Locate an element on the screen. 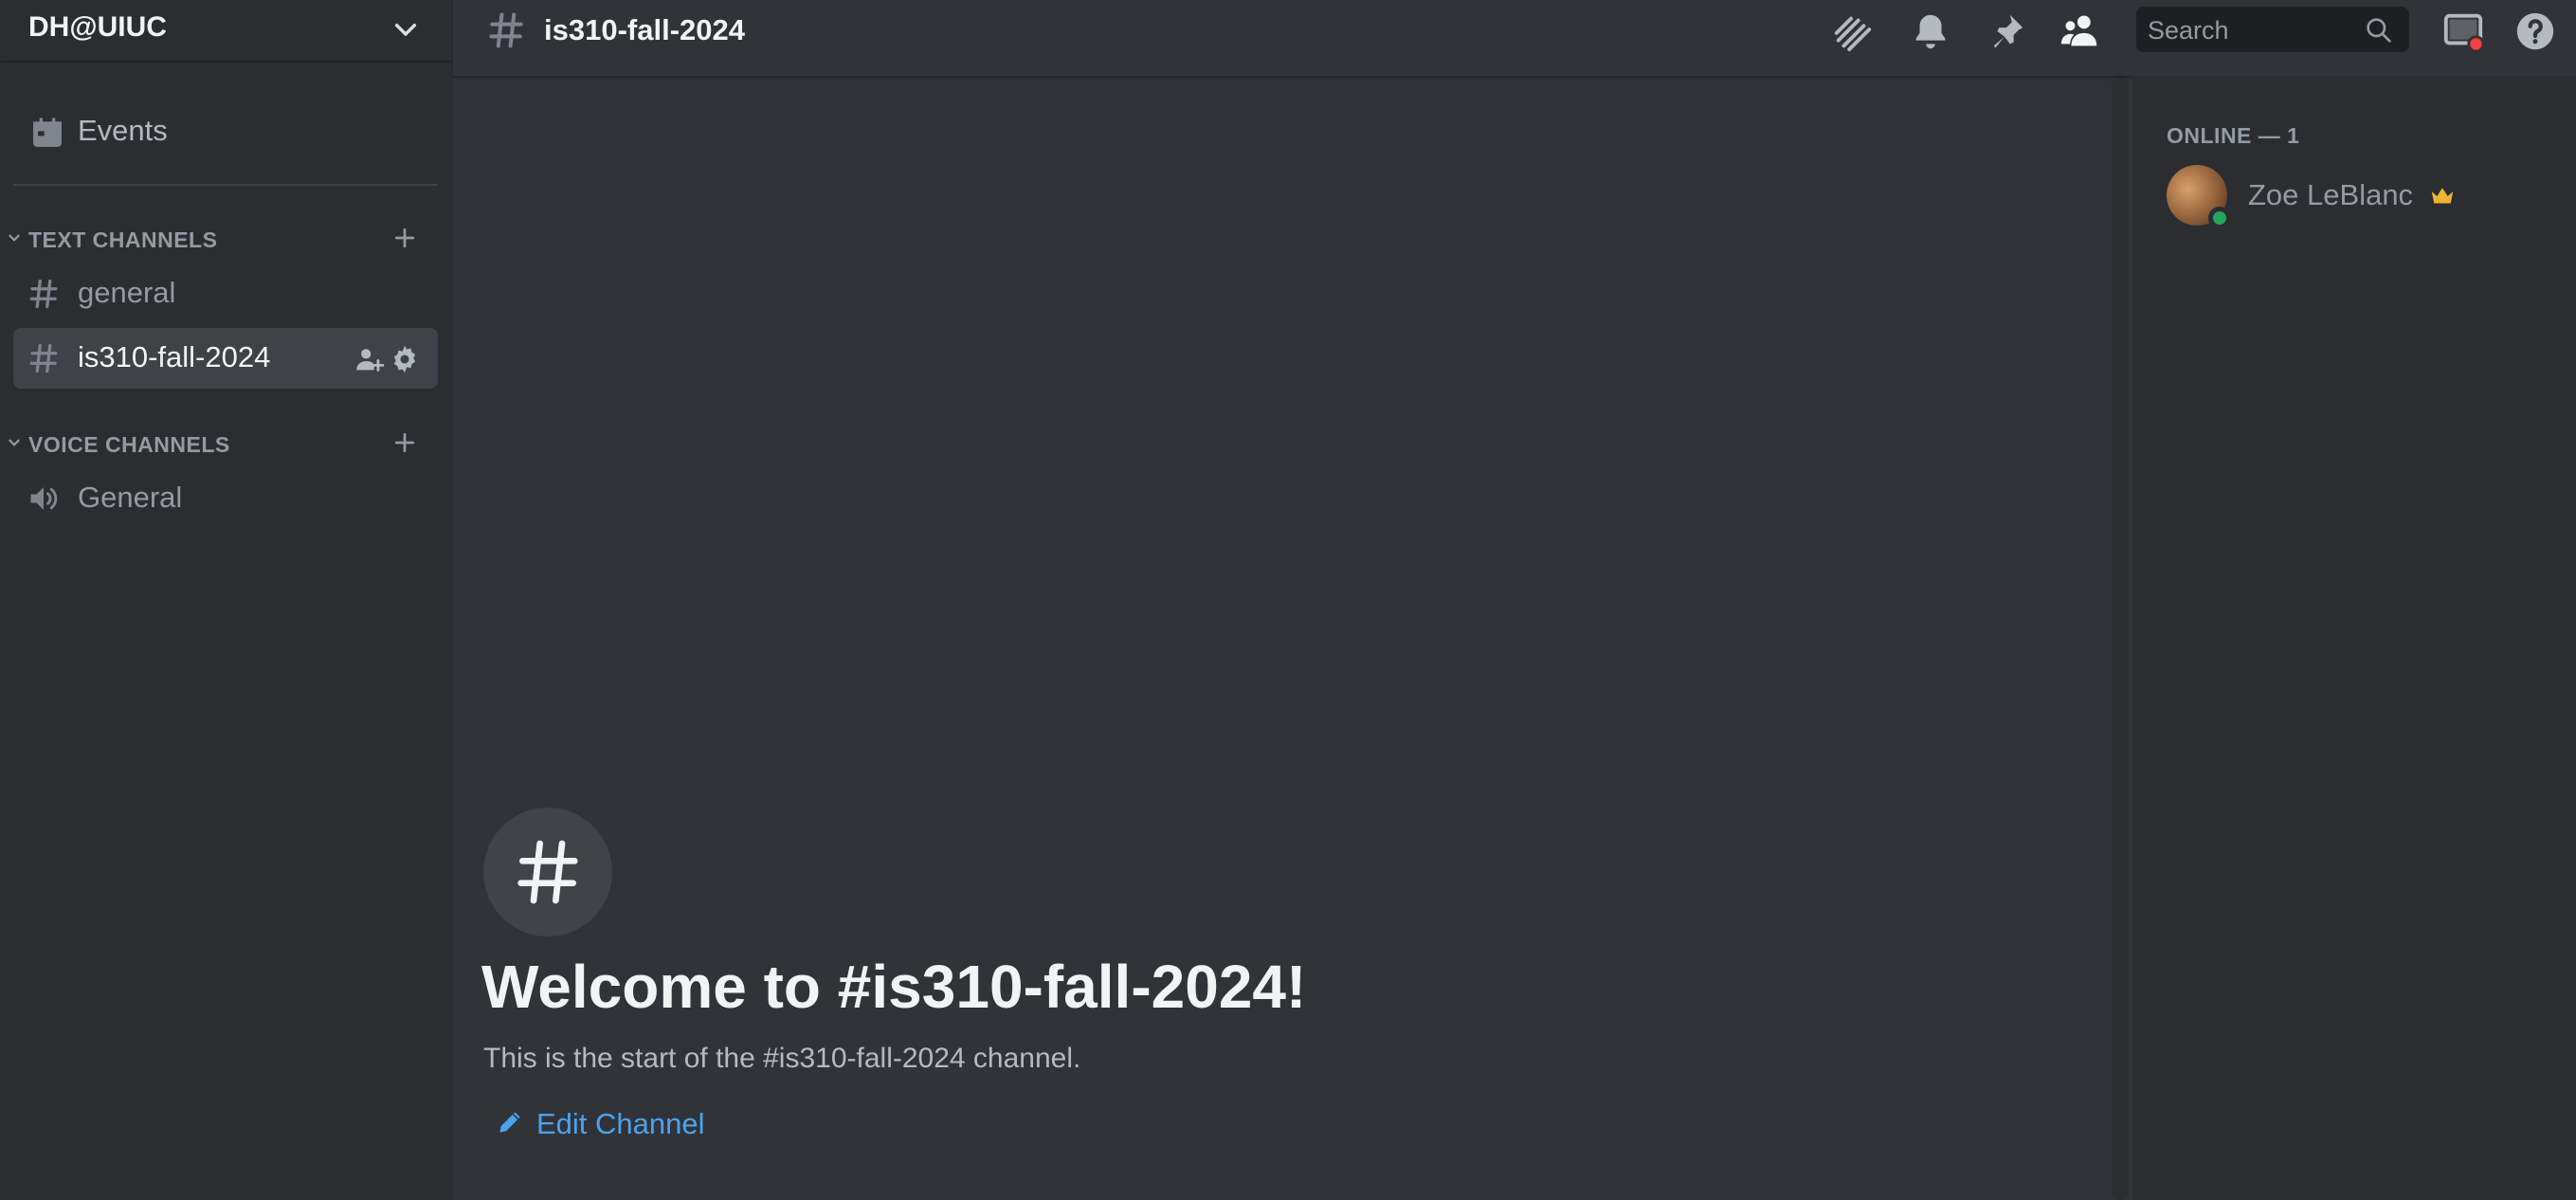 This screenshot has width=2576, height=1200. channel-hash-badge is located at coordinates (547, 872).